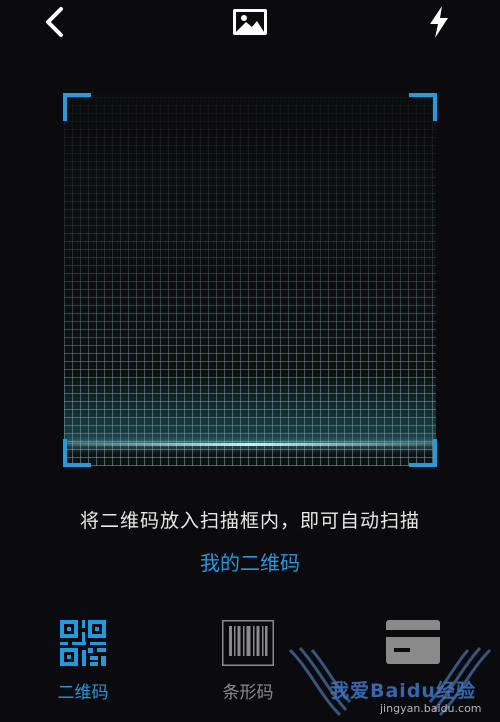 The height and width of the screenshot is (722, 500). I want to click on flash-button, so click(439, 22).